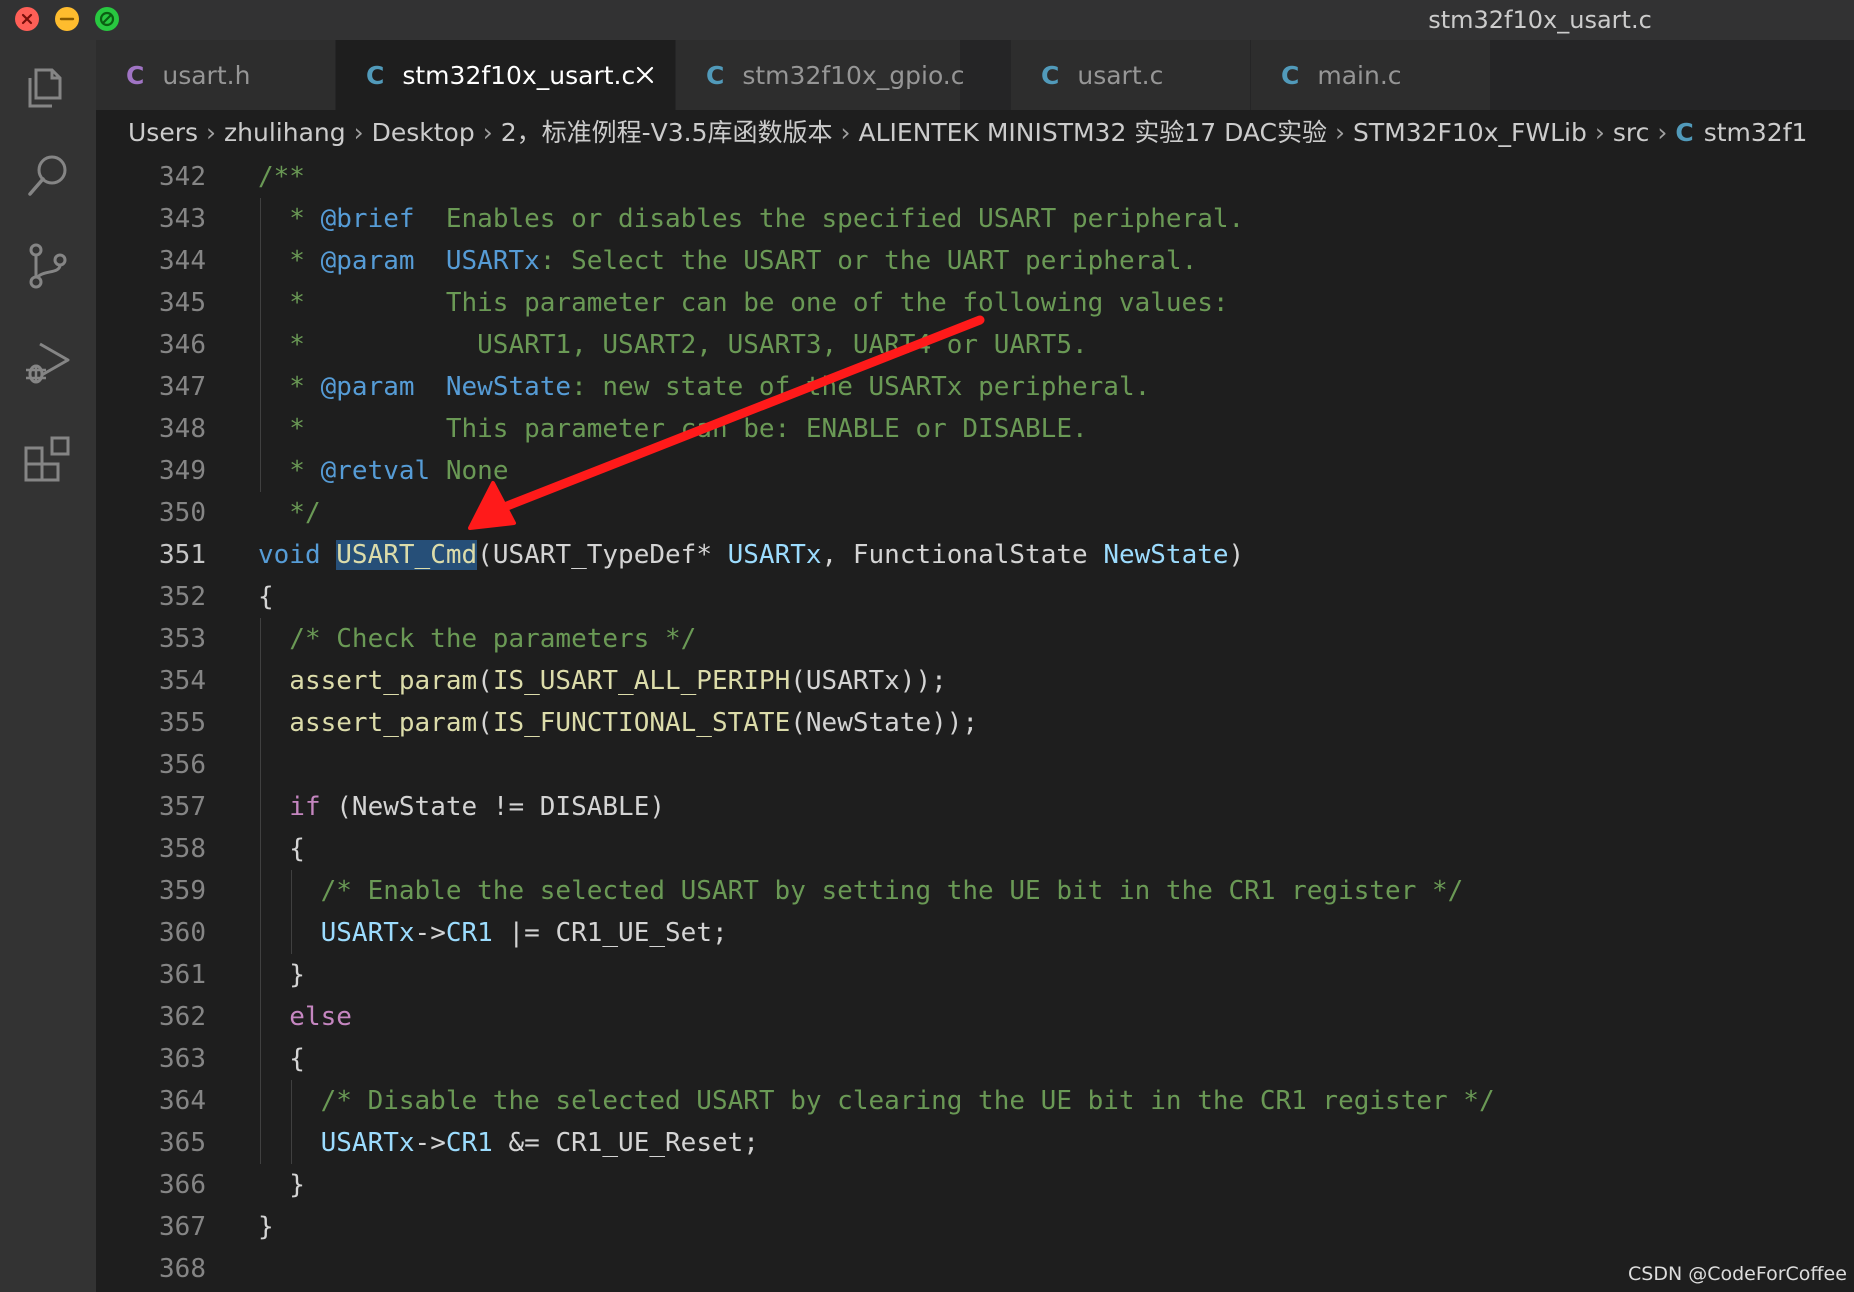 This screenshot has width=1854, height=1292. Describe the element at coordinates (206, 75) in the screenshot. I see `tab-label: usart.h` at that location.